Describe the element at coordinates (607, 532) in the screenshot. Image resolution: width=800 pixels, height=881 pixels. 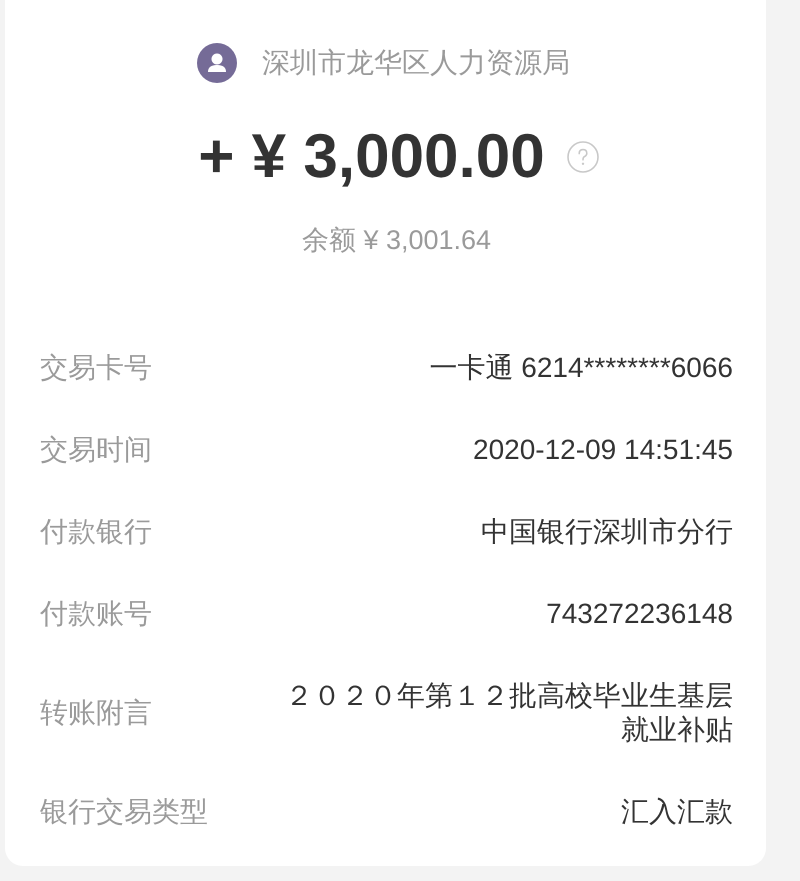
I see `detail-value: 中国银行深圳市分行` at that location.